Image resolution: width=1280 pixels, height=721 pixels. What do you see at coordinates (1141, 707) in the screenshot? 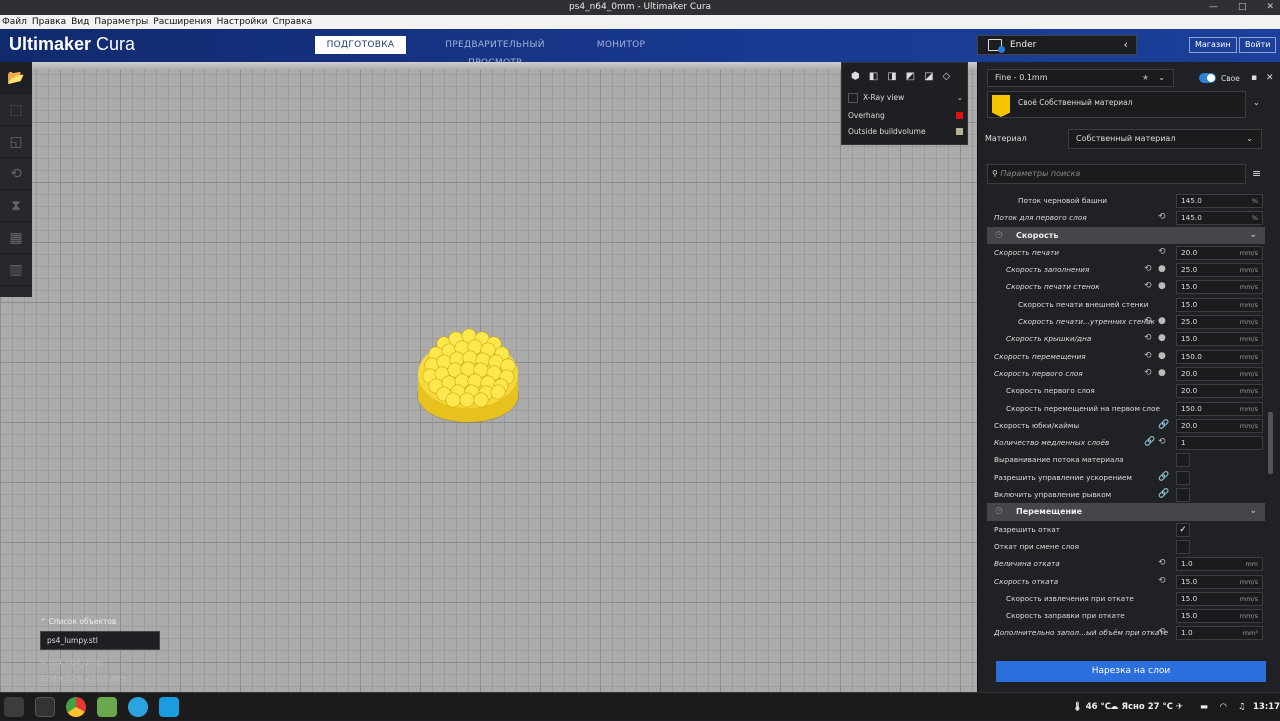
I see `weather: ☁ Ясно 27 °C` at bounding box center [1141, 707].